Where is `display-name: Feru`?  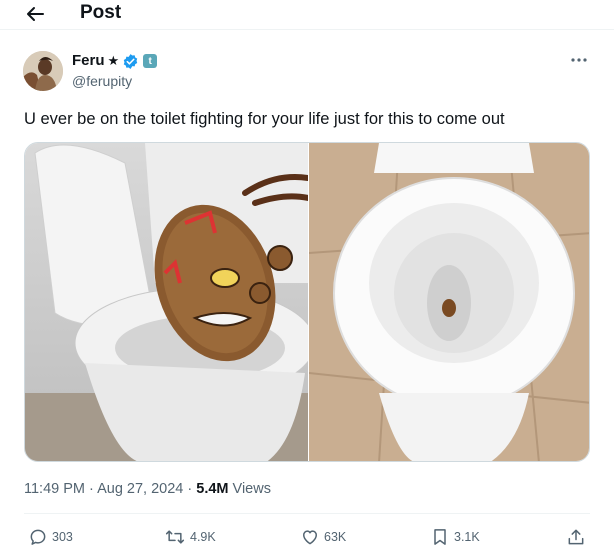
display-name: Feru is located at coordinates (88, 61).